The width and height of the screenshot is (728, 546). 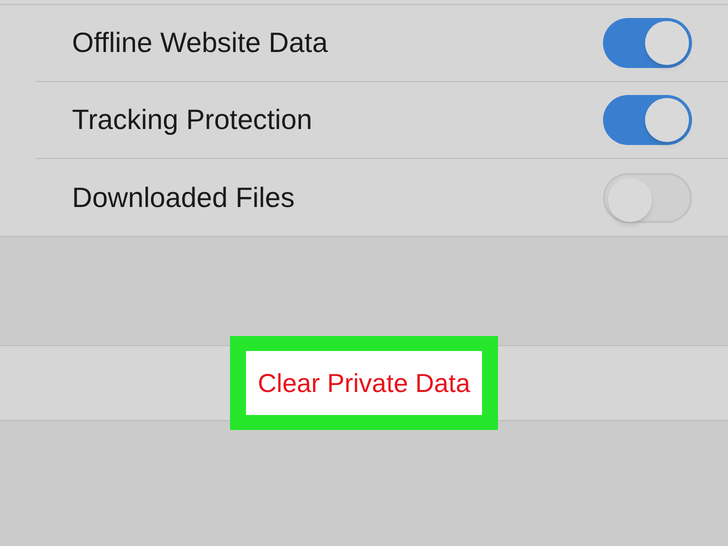 I want to click on setting-label: Offline Website Data, so click(x=200, y=43).